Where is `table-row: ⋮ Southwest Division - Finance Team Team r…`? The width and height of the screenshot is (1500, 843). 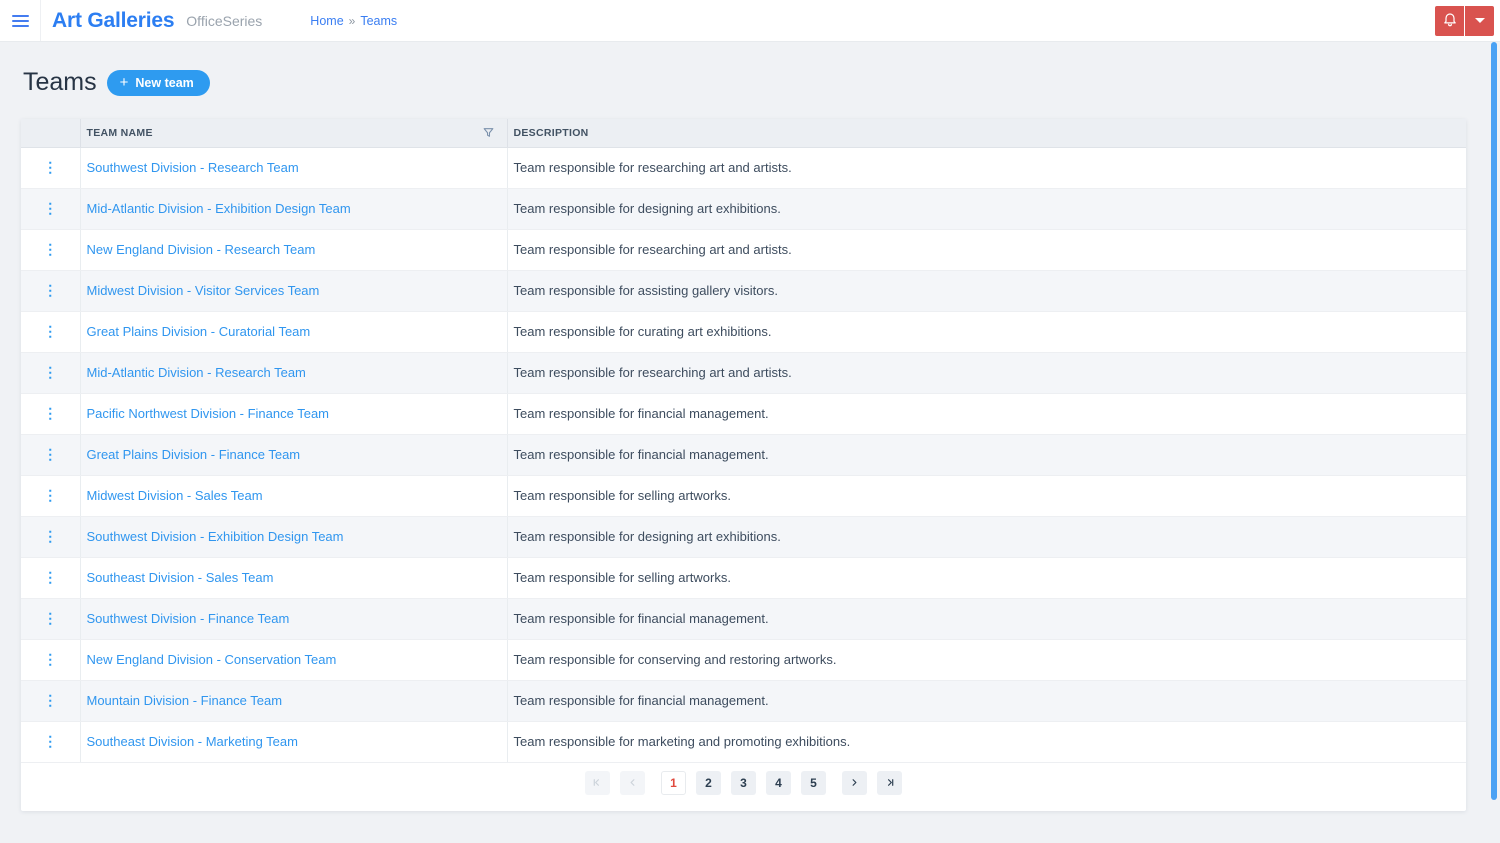 table-row: ⋮ Southwest Division - Finance Team Team r… is located at coordinates (743, 619).